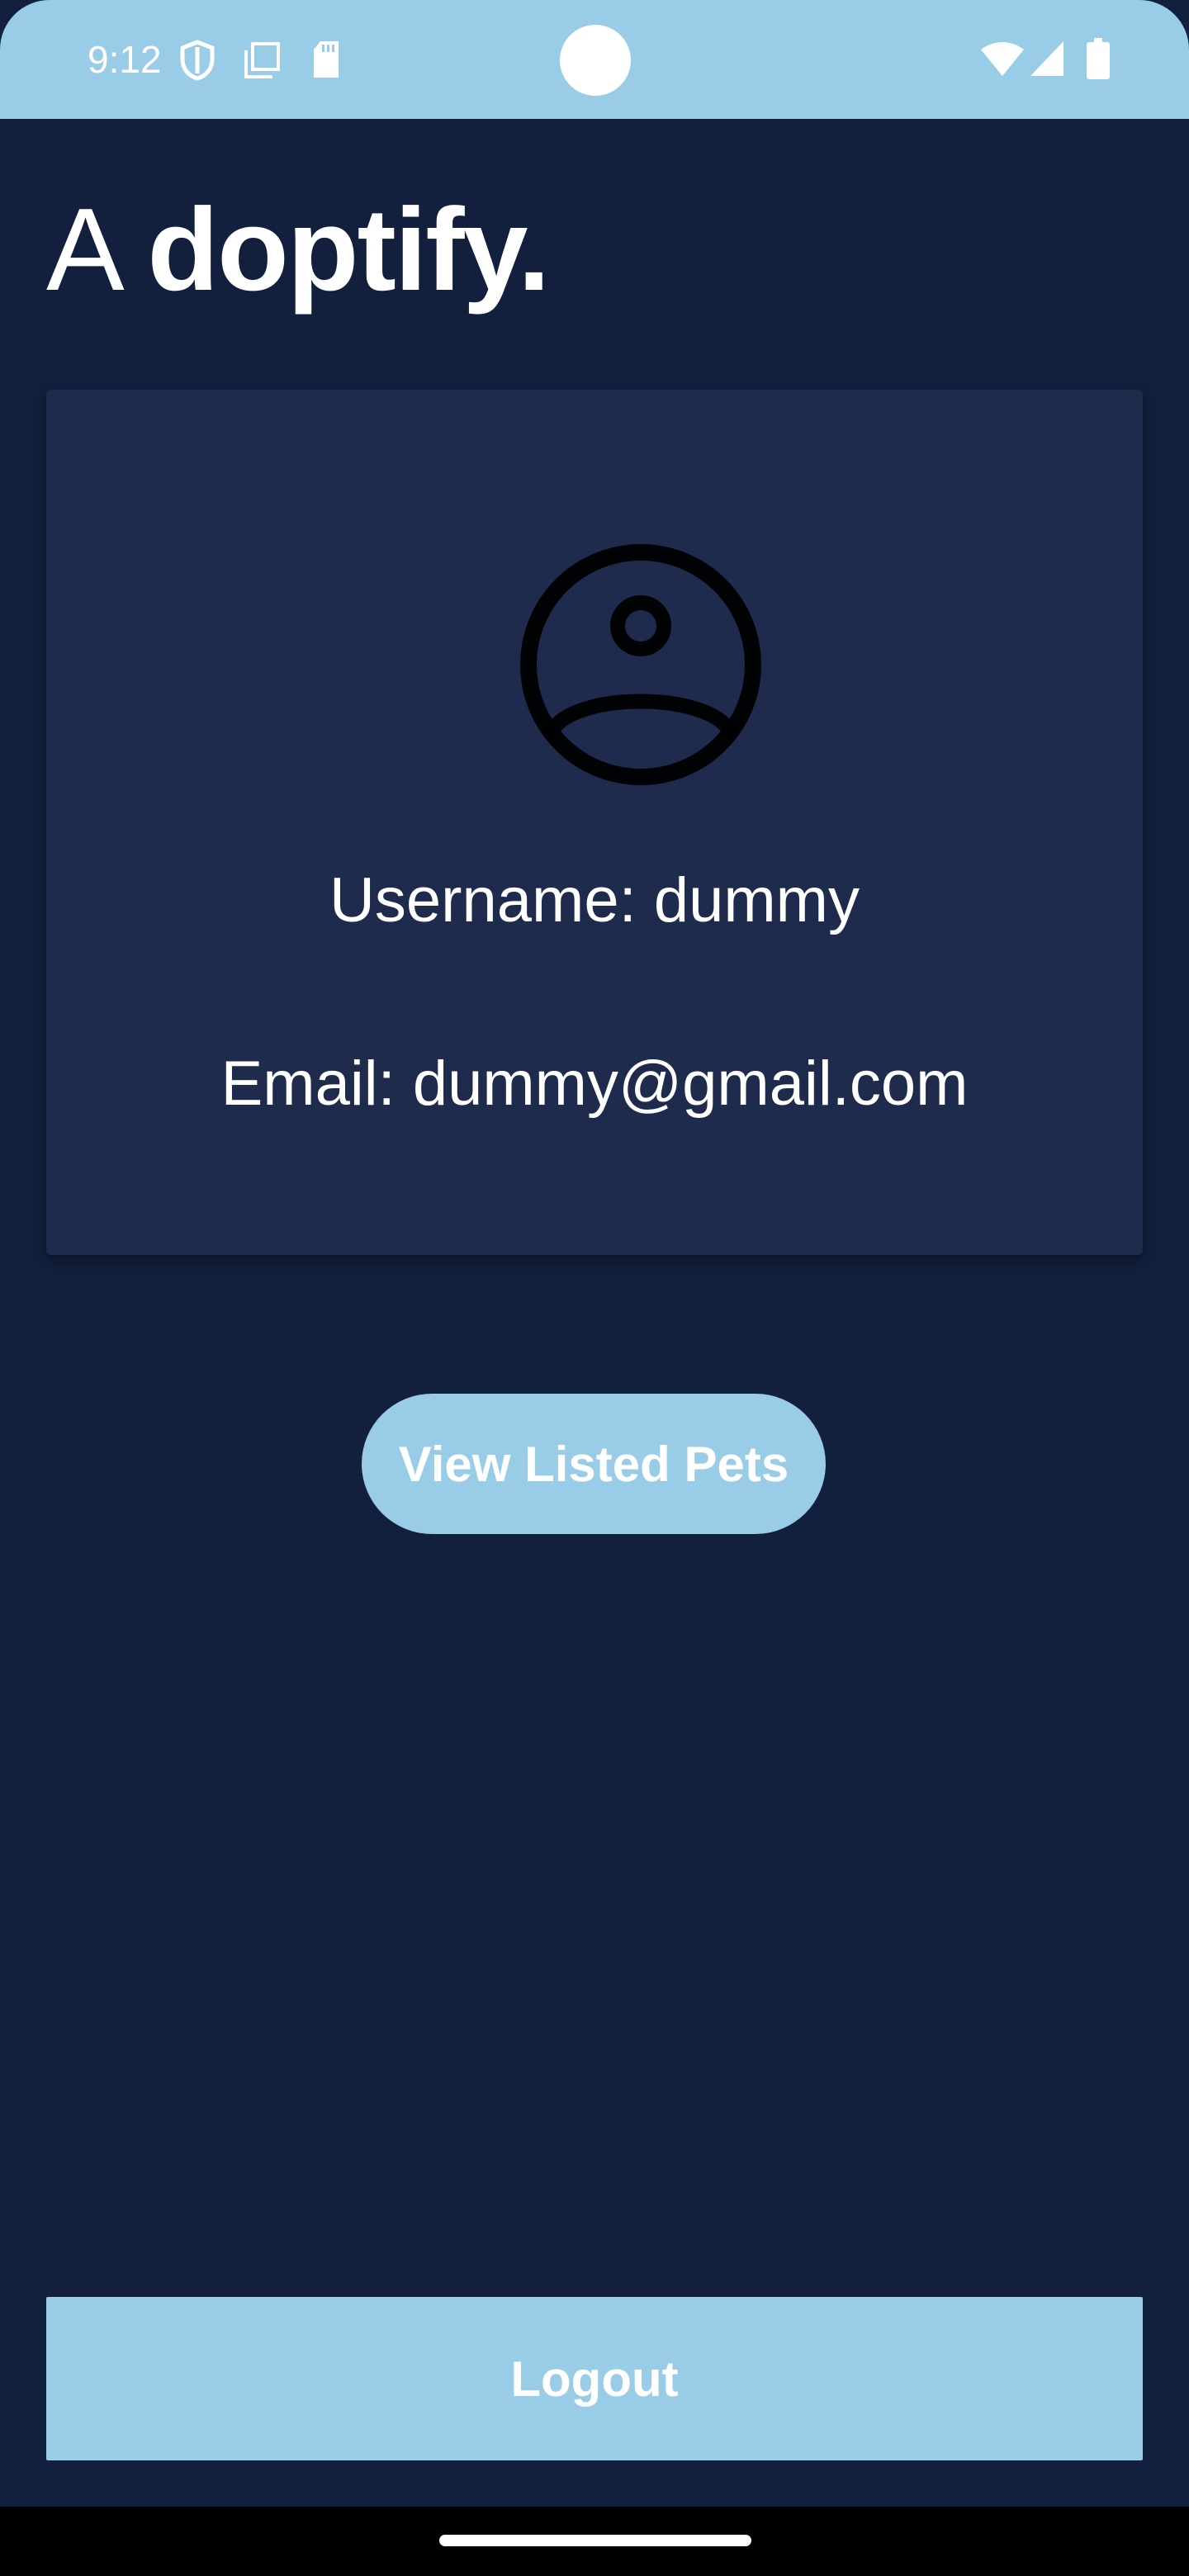 Image resolution: width=1189 pixels, height=2576 pixels. Describe the element at coordinates (1098, 58) in the screenshot. I see `battery-icon` at that location.